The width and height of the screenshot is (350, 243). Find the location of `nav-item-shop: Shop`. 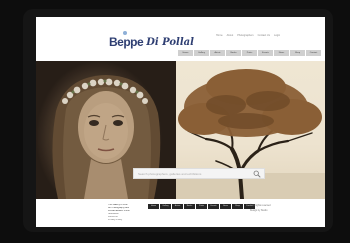

nav-item-shop: Shop is located at coordinates (297, 53).